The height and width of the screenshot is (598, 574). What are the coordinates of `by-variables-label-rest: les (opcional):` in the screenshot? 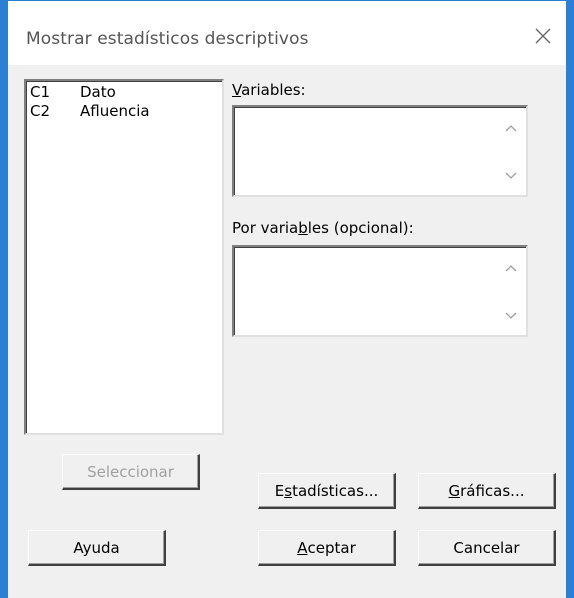 It's located at (360, 228).